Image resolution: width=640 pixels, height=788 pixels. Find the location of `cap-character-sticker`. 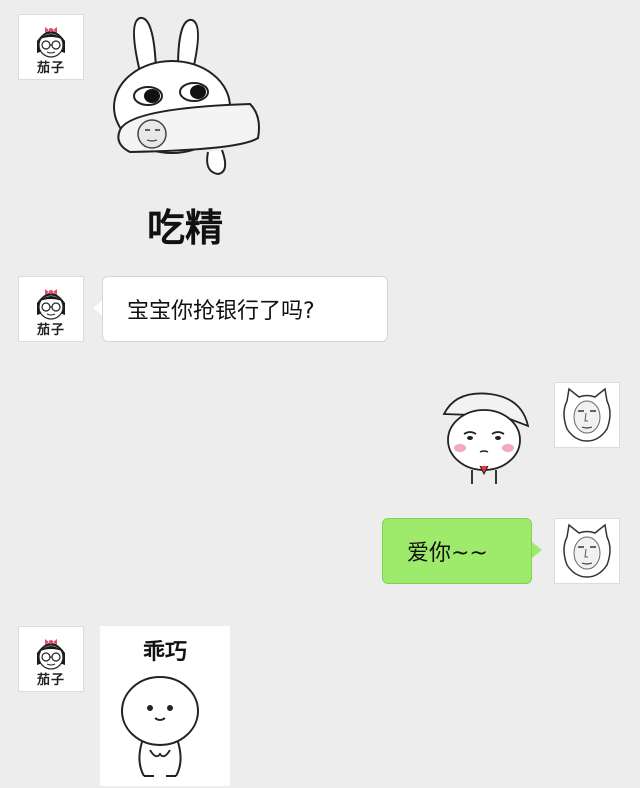

cap-character-sticker is located at coordinates (486, 438).